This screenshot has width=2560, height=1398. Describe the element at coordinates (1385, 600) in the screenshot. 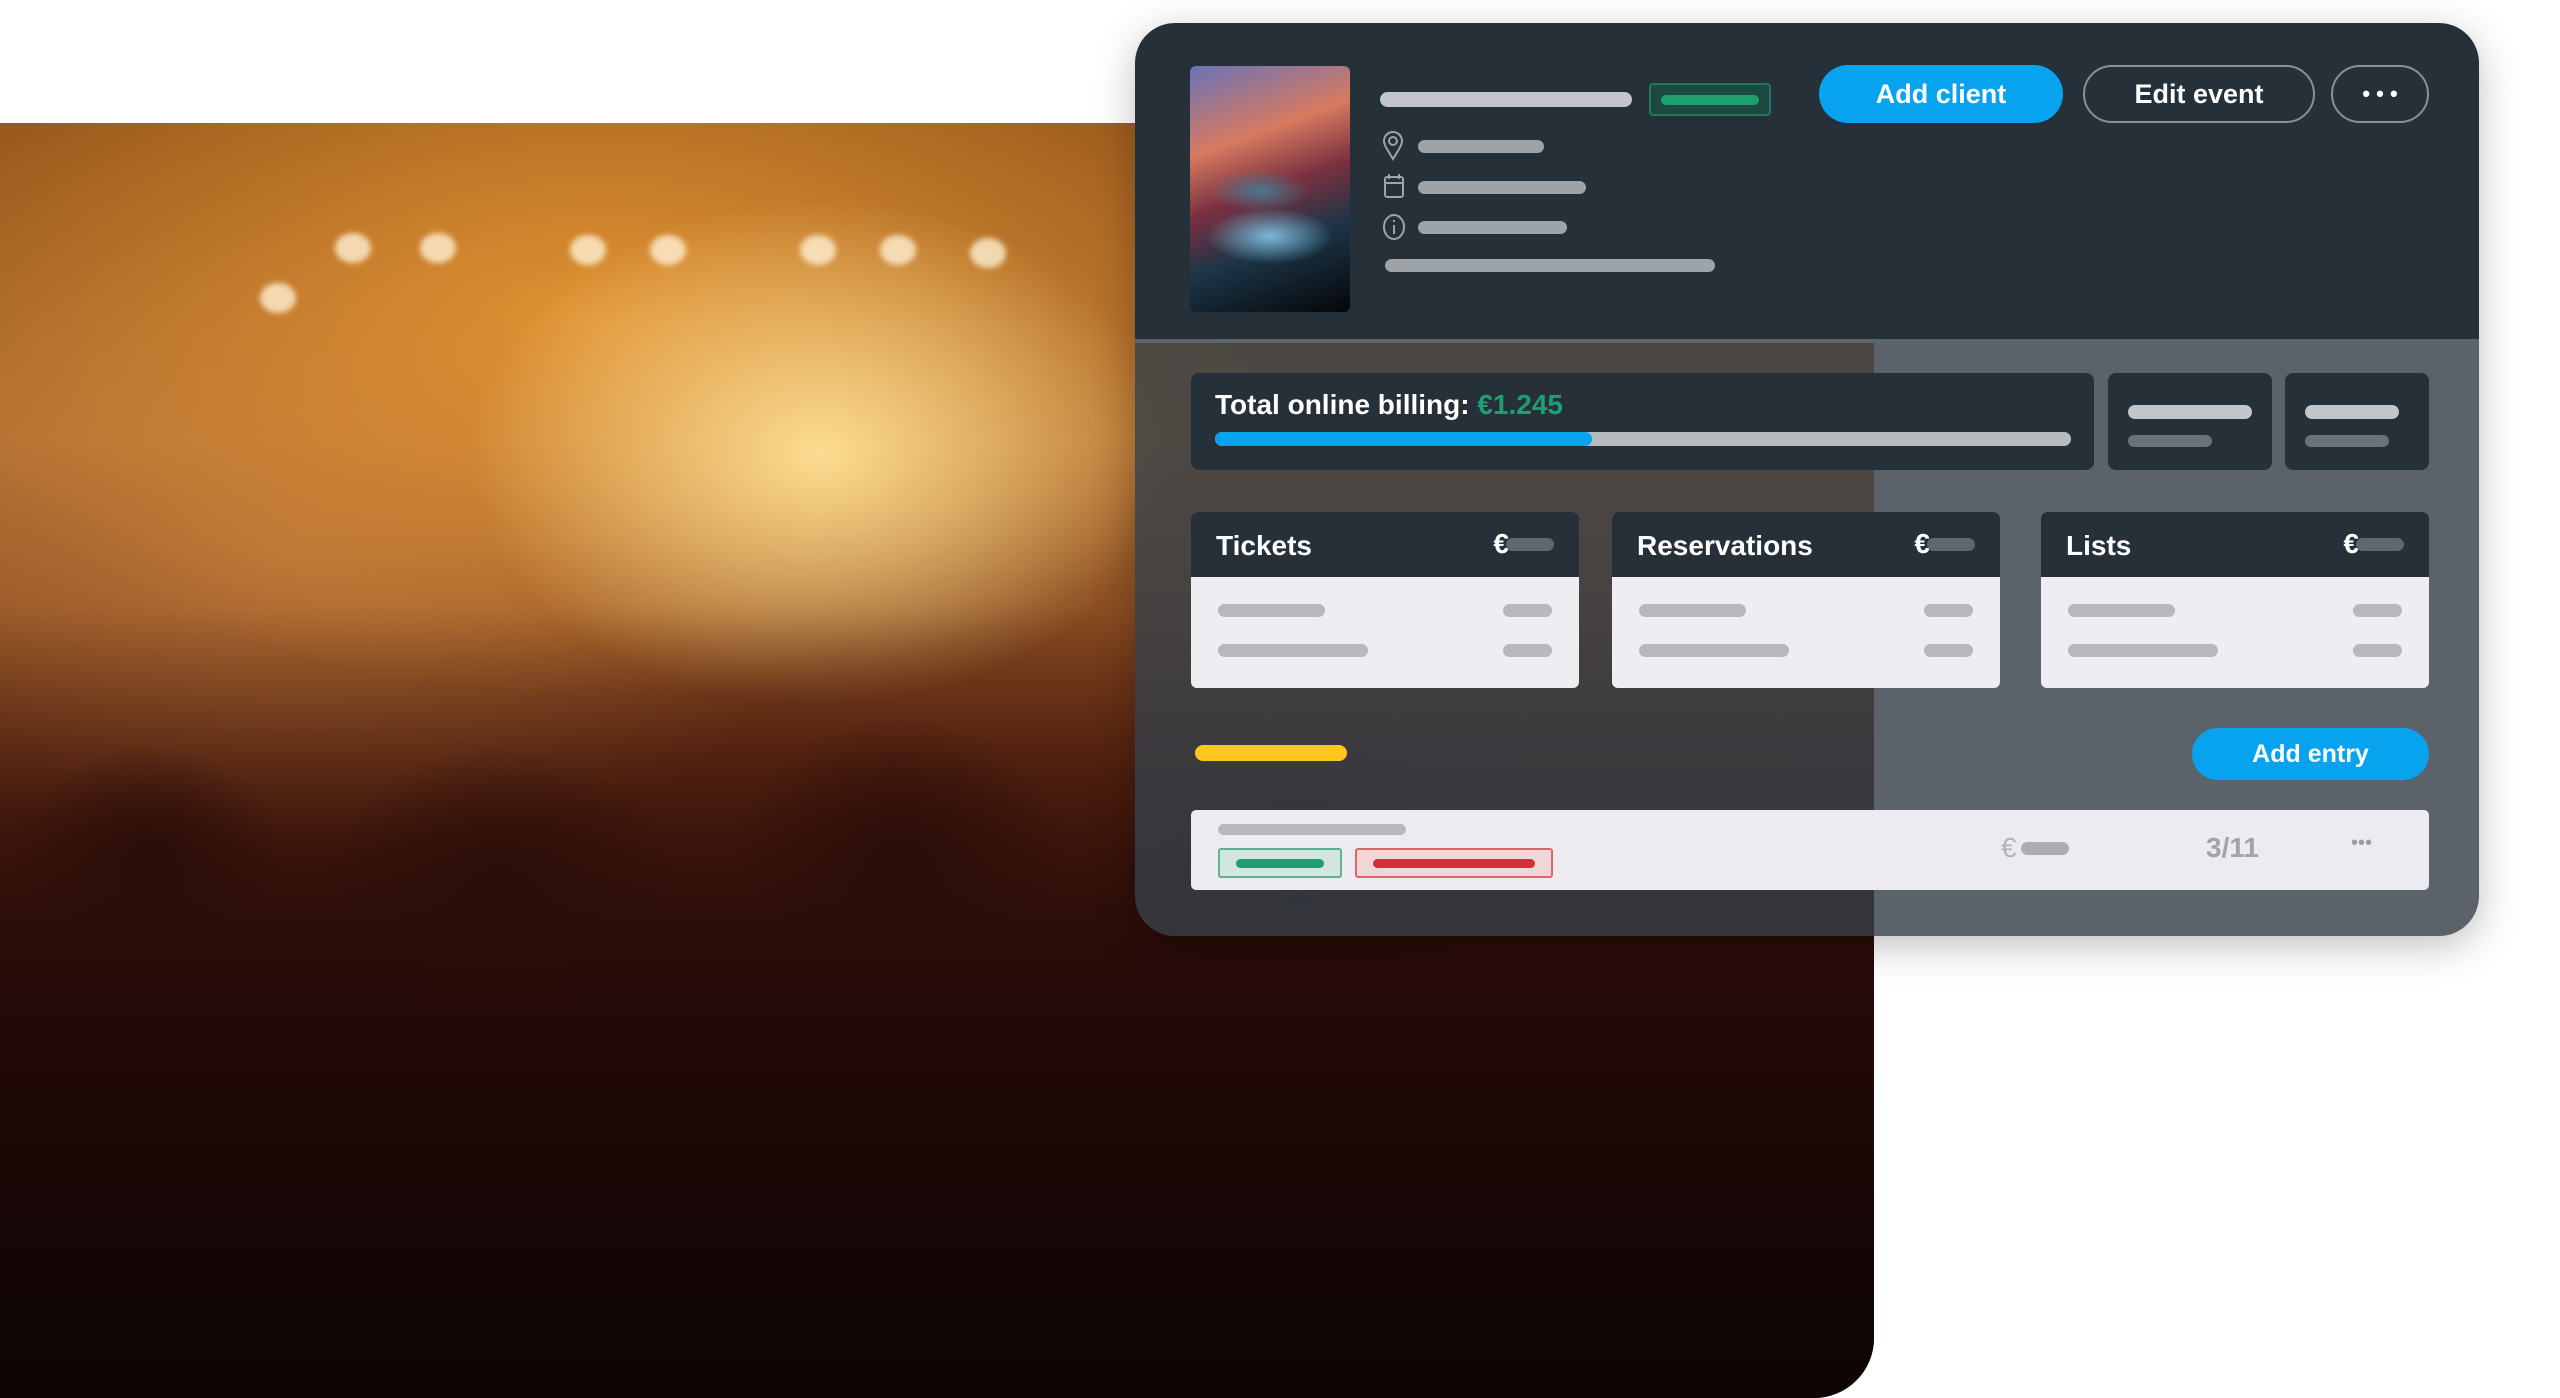

I see `tickets-card: Tickets €` at that location.